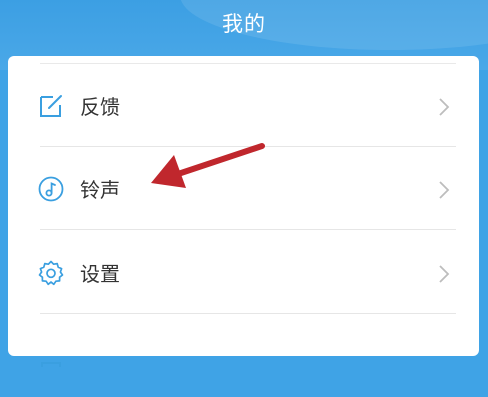 This screenshot has width=488, height=397. I want to click on menu-item-label: 设置, so click(100, 274).